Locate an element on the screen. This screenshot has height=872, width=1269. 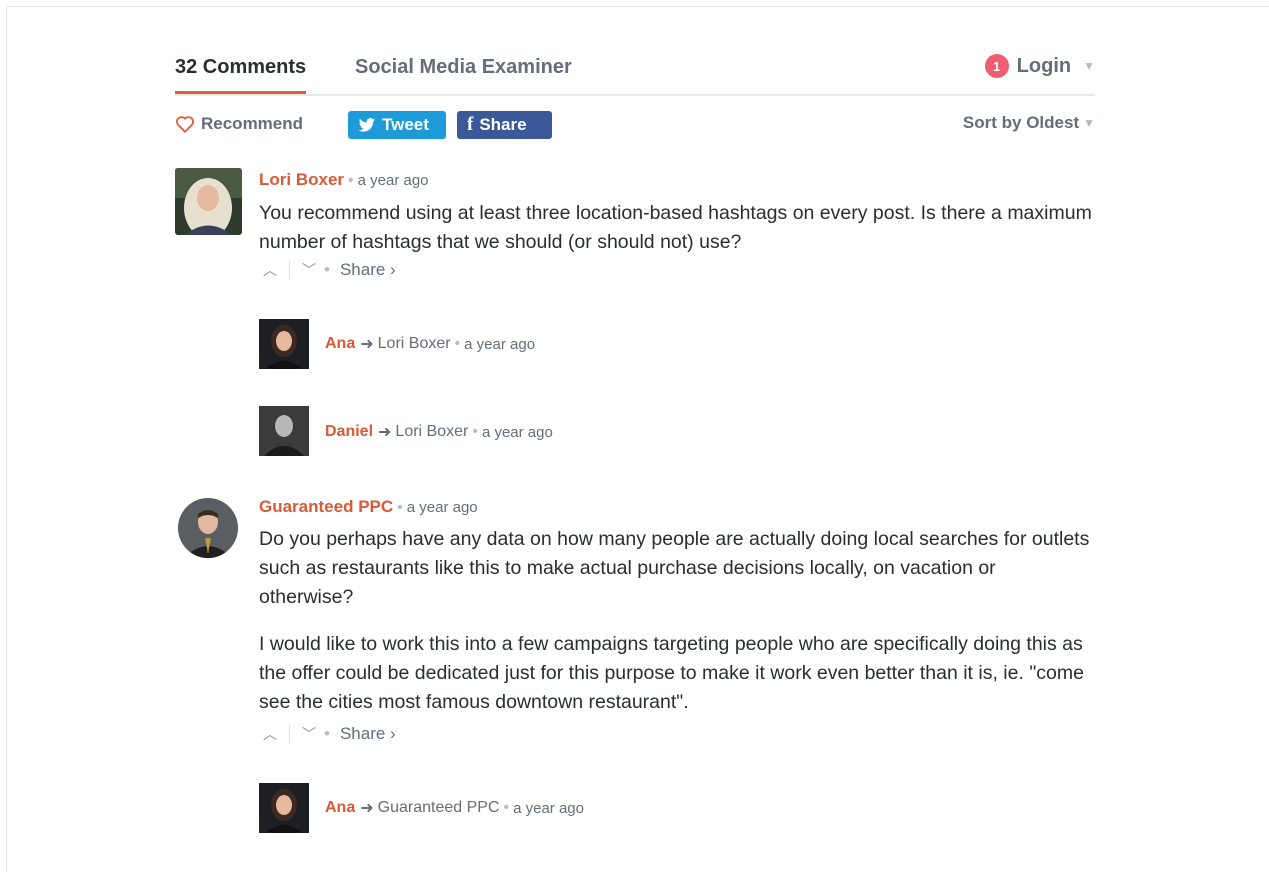
tweet-label: Tweet is located at coordinates (405, 124).